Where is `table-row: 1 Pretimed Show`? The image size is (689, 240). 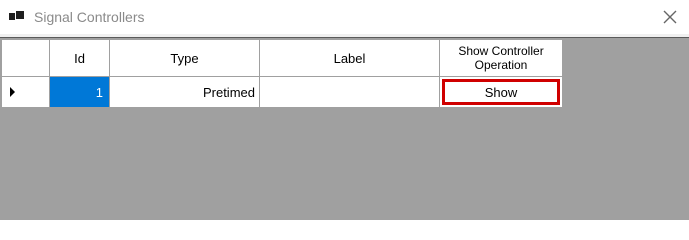 table-row: 1 Pretimed Show is located at coordinates (282, 92).